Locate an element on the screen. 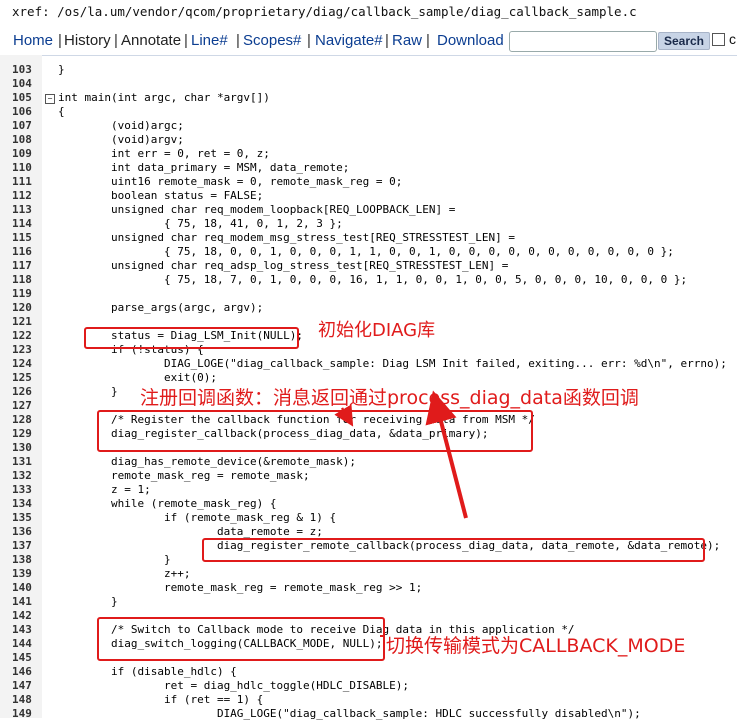  line-source: boolean status = FALSE; is located at coordinates (161, 195).